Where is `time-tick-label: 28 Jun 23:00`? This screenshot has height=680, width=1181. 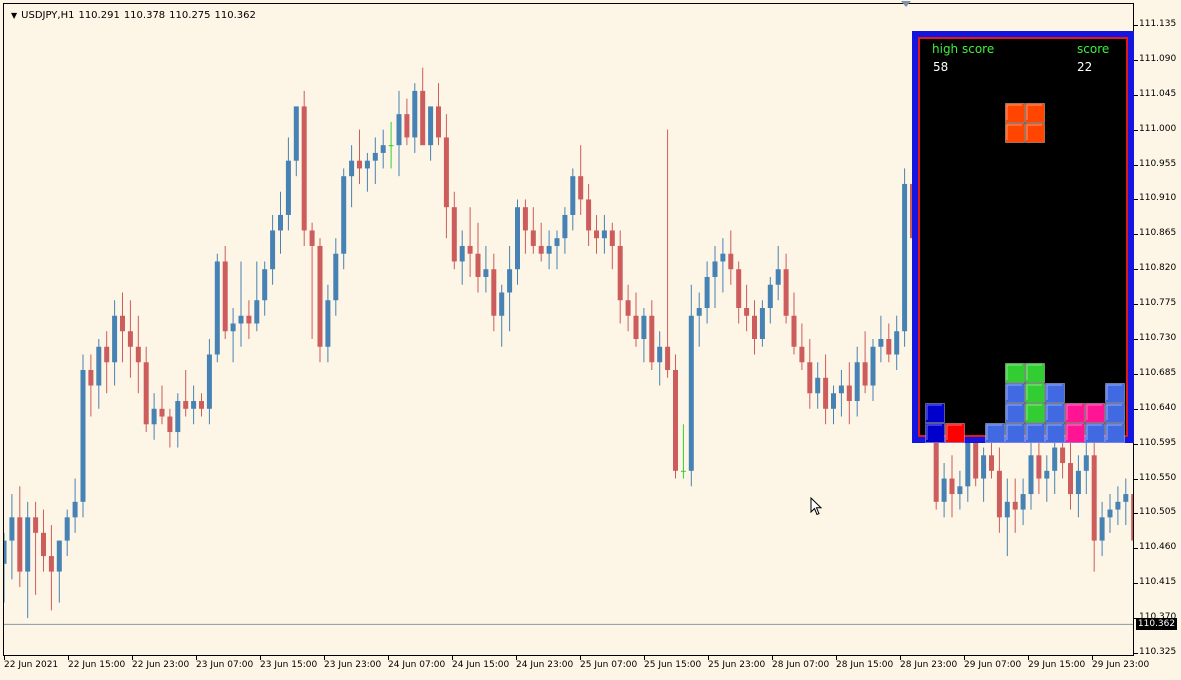 time-tick-label: 28 Jun 23:00 is located at coordinates (929, 665).